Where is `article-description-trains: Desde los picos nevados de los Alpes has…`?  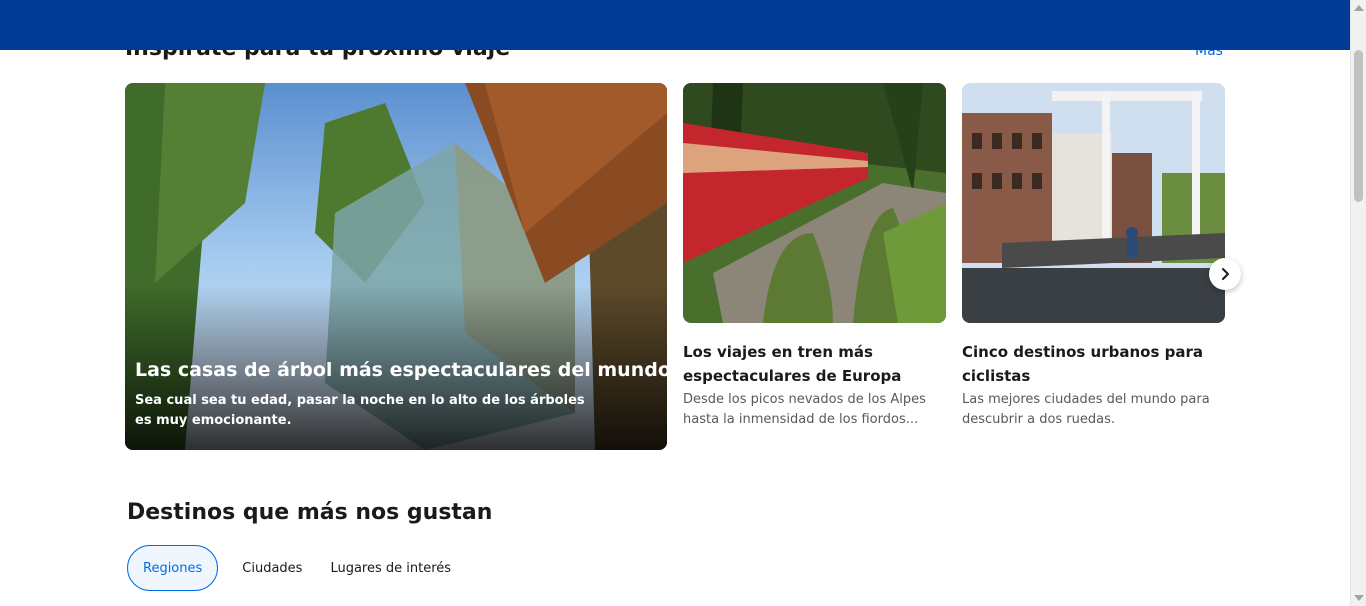 article-description-trains: Desde los picos nevados de los Alpes has… is located at coordinates (804, 409).